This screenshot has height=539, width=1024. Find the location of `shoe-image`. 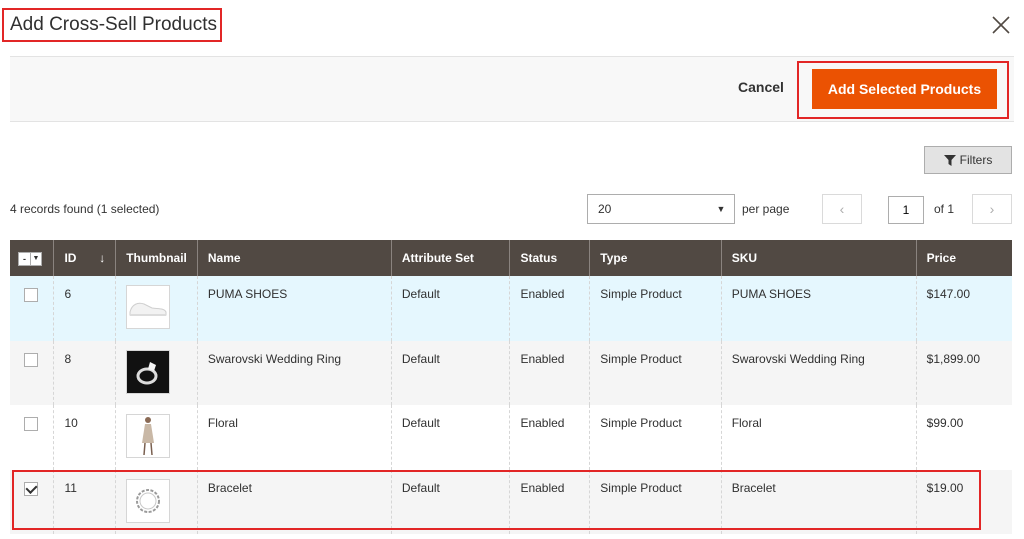

shoe-image is located at coordinates (148, 309).